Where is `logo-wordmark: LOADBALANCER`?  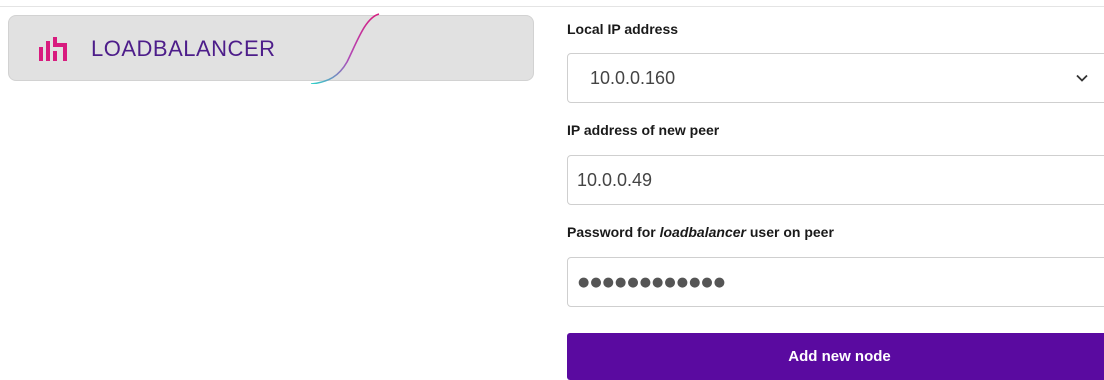
logo-wordmark: LOADBALANCER is located at coordinates (183, 48).